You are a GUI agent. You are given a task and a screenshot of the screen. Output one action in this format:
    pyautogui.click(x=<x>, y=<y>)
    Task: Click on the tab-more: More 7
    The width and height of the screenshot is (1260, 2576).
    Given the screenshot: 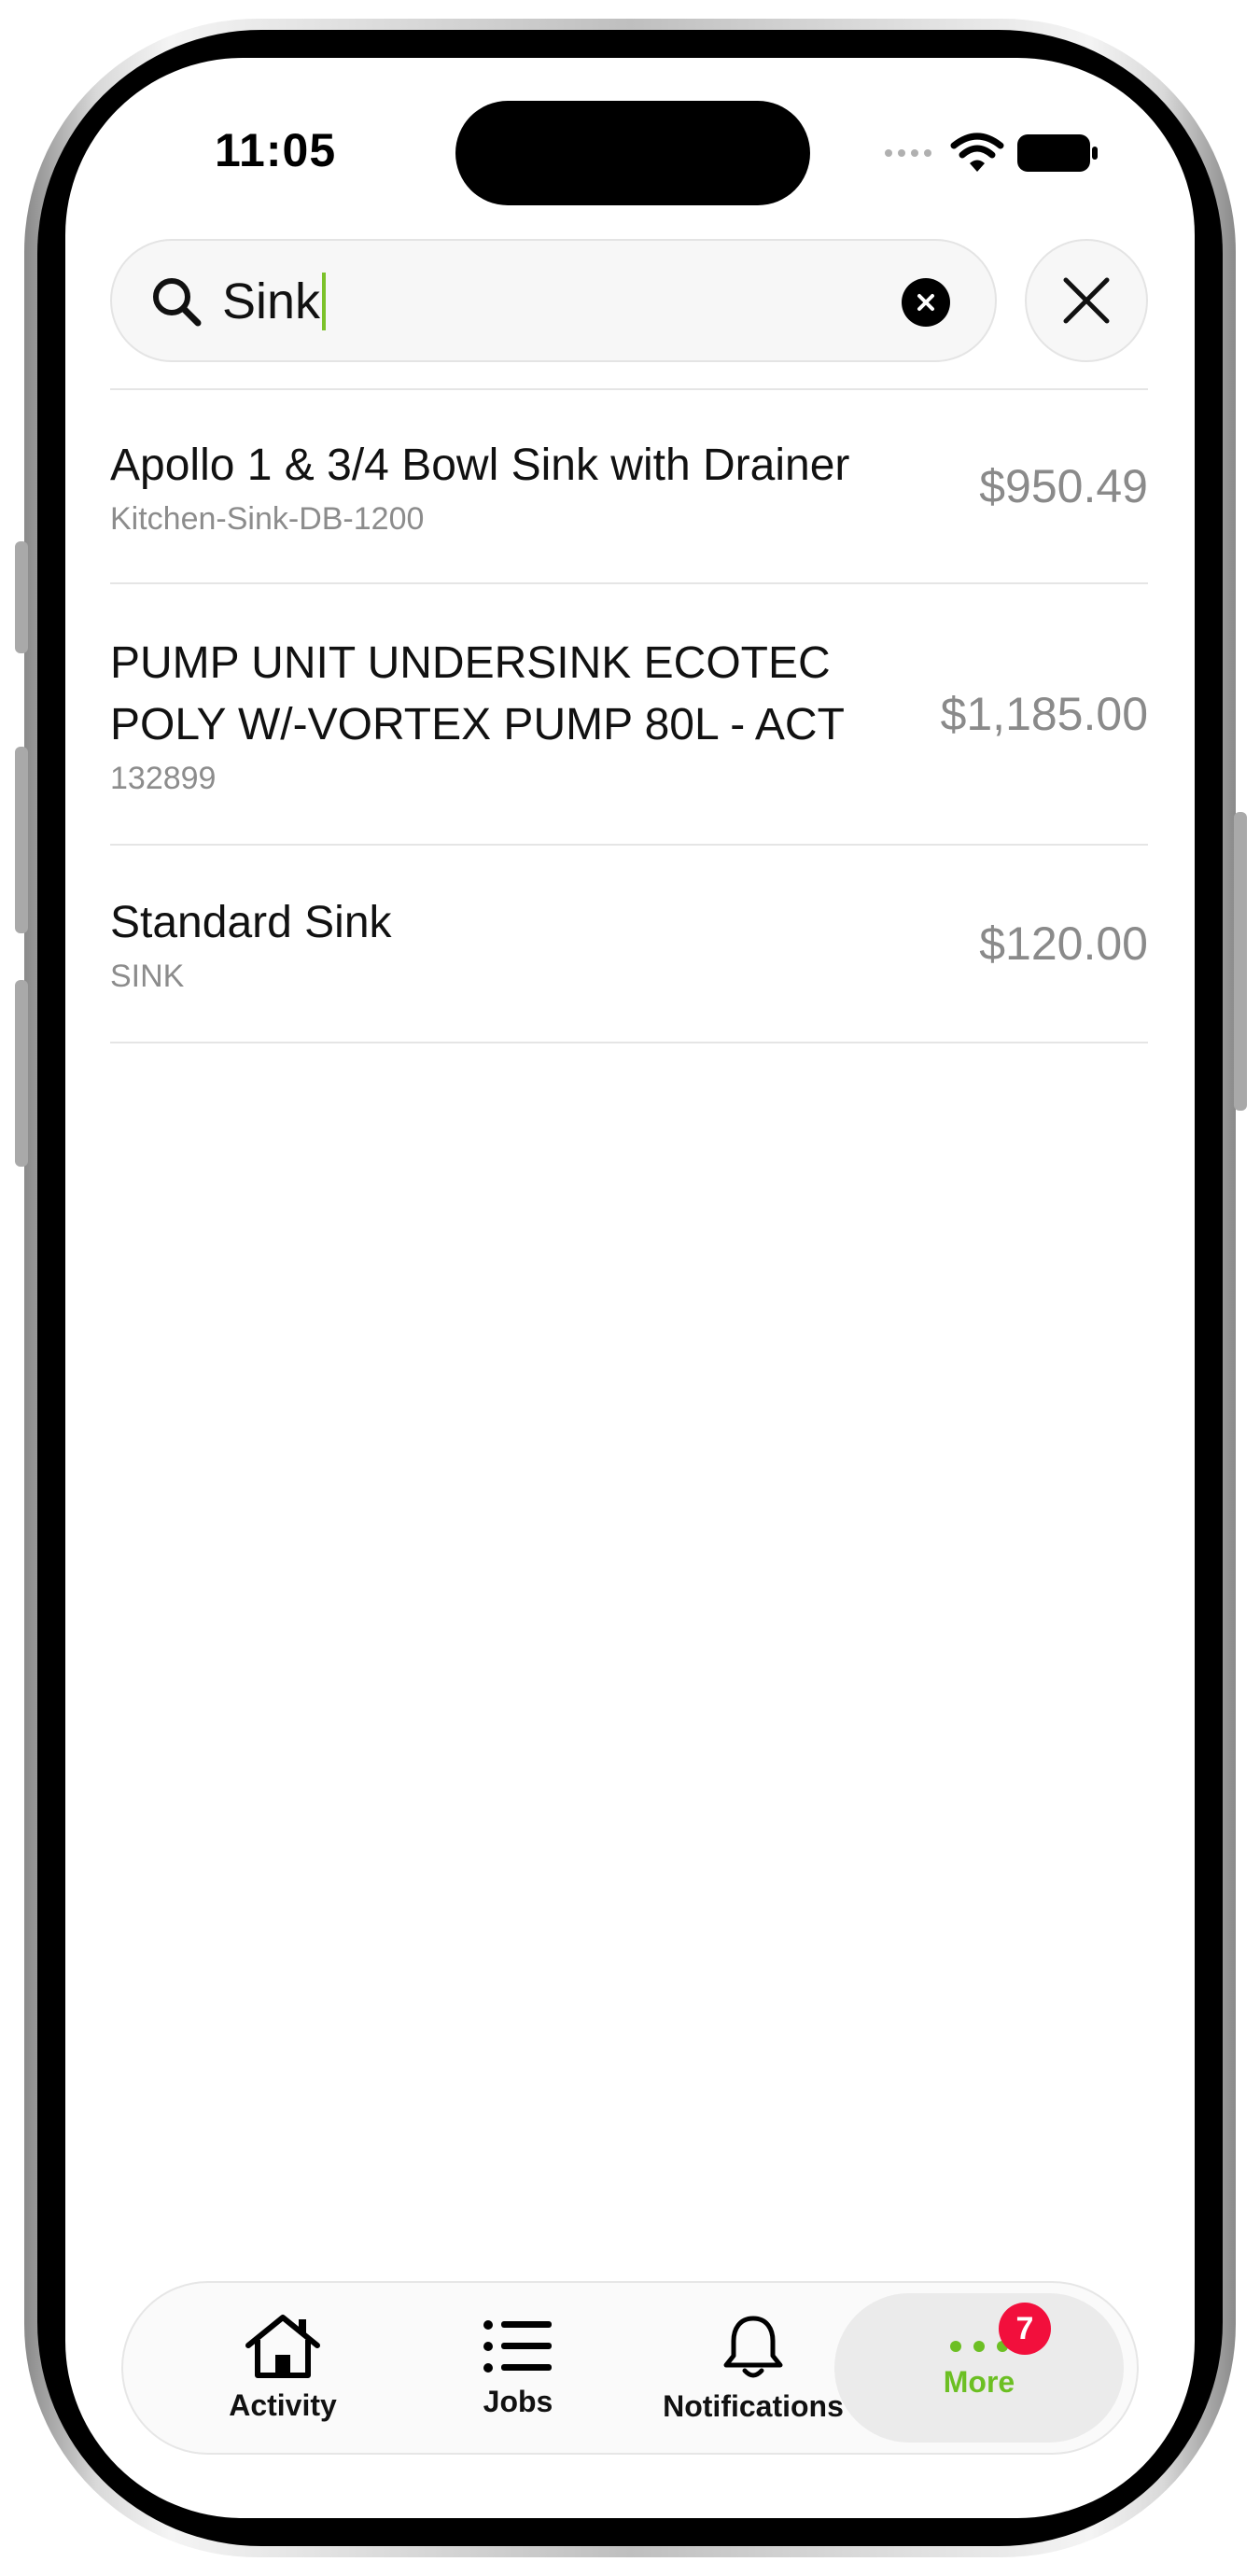 What is the action you would take?
    pyautogui.click(x=979, y=2368)
    